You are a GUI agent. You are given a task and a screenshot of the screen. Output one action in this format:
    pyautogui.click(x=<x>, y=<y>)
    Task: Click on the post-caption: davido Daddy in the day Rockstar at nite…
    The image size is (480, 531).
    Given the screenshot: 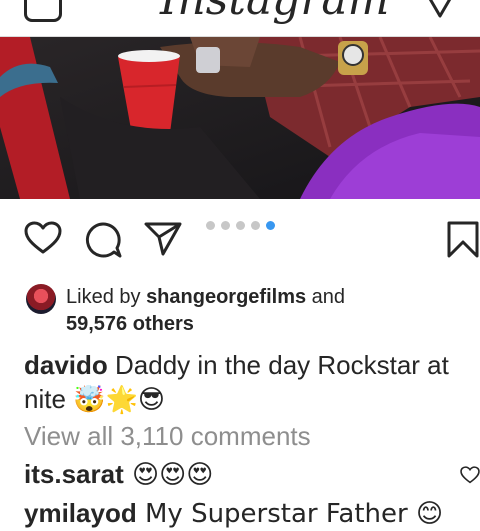 What is the action you would take?
    pyautogui.click(x=244, y=382)
    